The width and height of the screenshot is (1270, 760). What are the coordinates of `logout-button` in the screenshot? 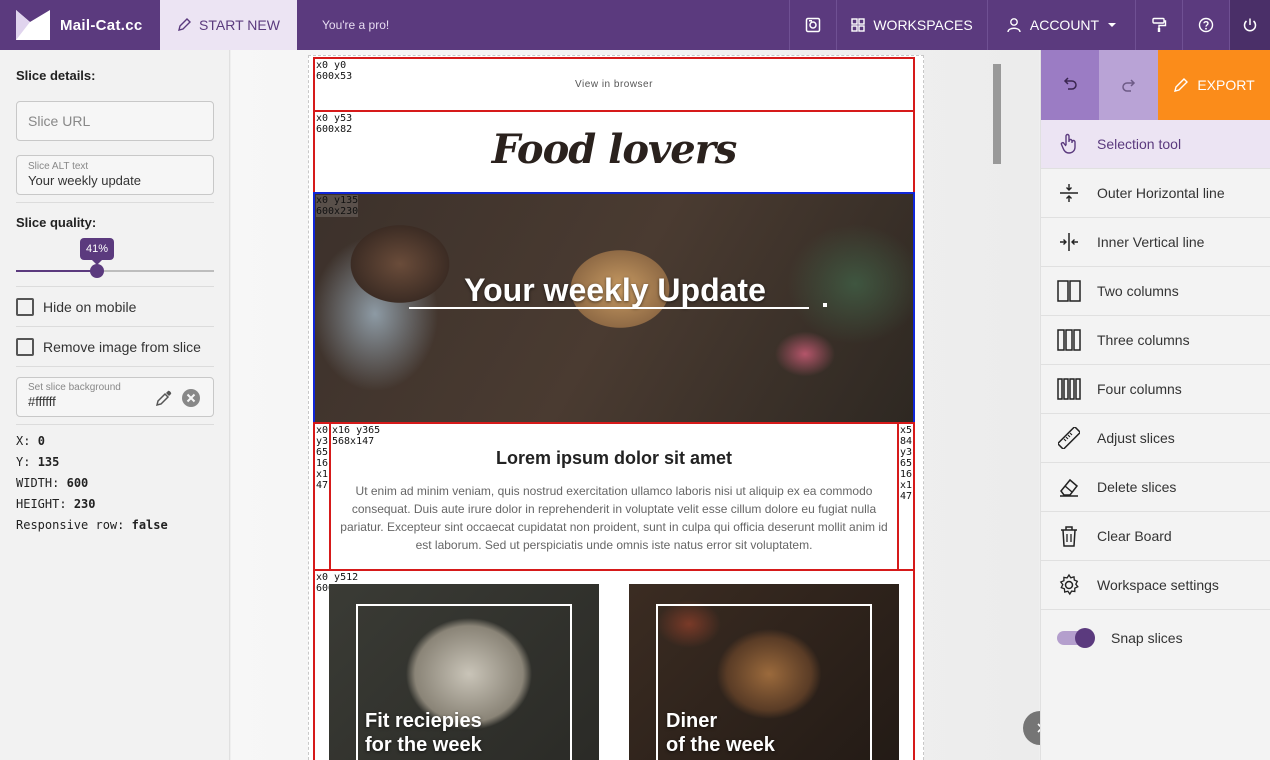 It's located at (1249, 25).